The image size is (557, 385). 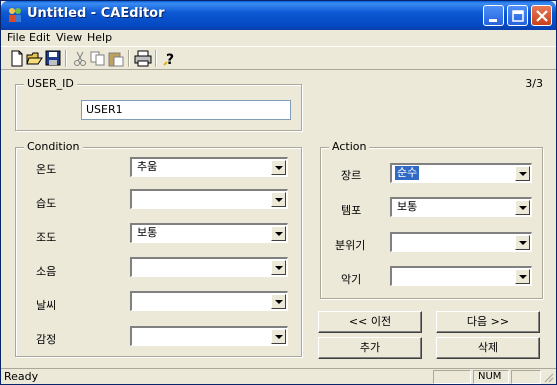 I want to click on menu-view: View, so click(x=69, y=37).